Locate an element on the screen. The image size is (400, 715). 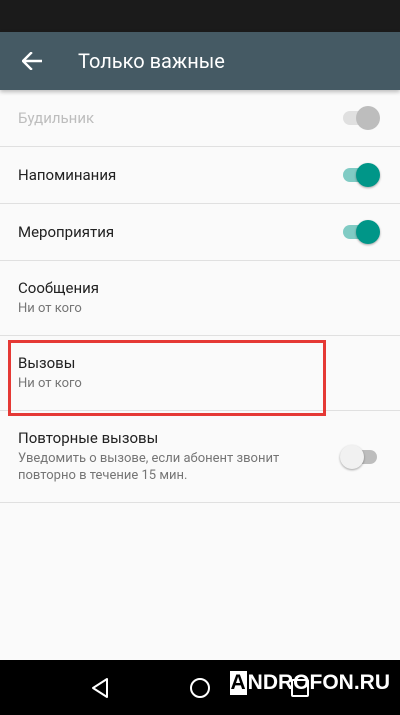
watermark: A NDROFON.RU is located at coordinates (309, 683).